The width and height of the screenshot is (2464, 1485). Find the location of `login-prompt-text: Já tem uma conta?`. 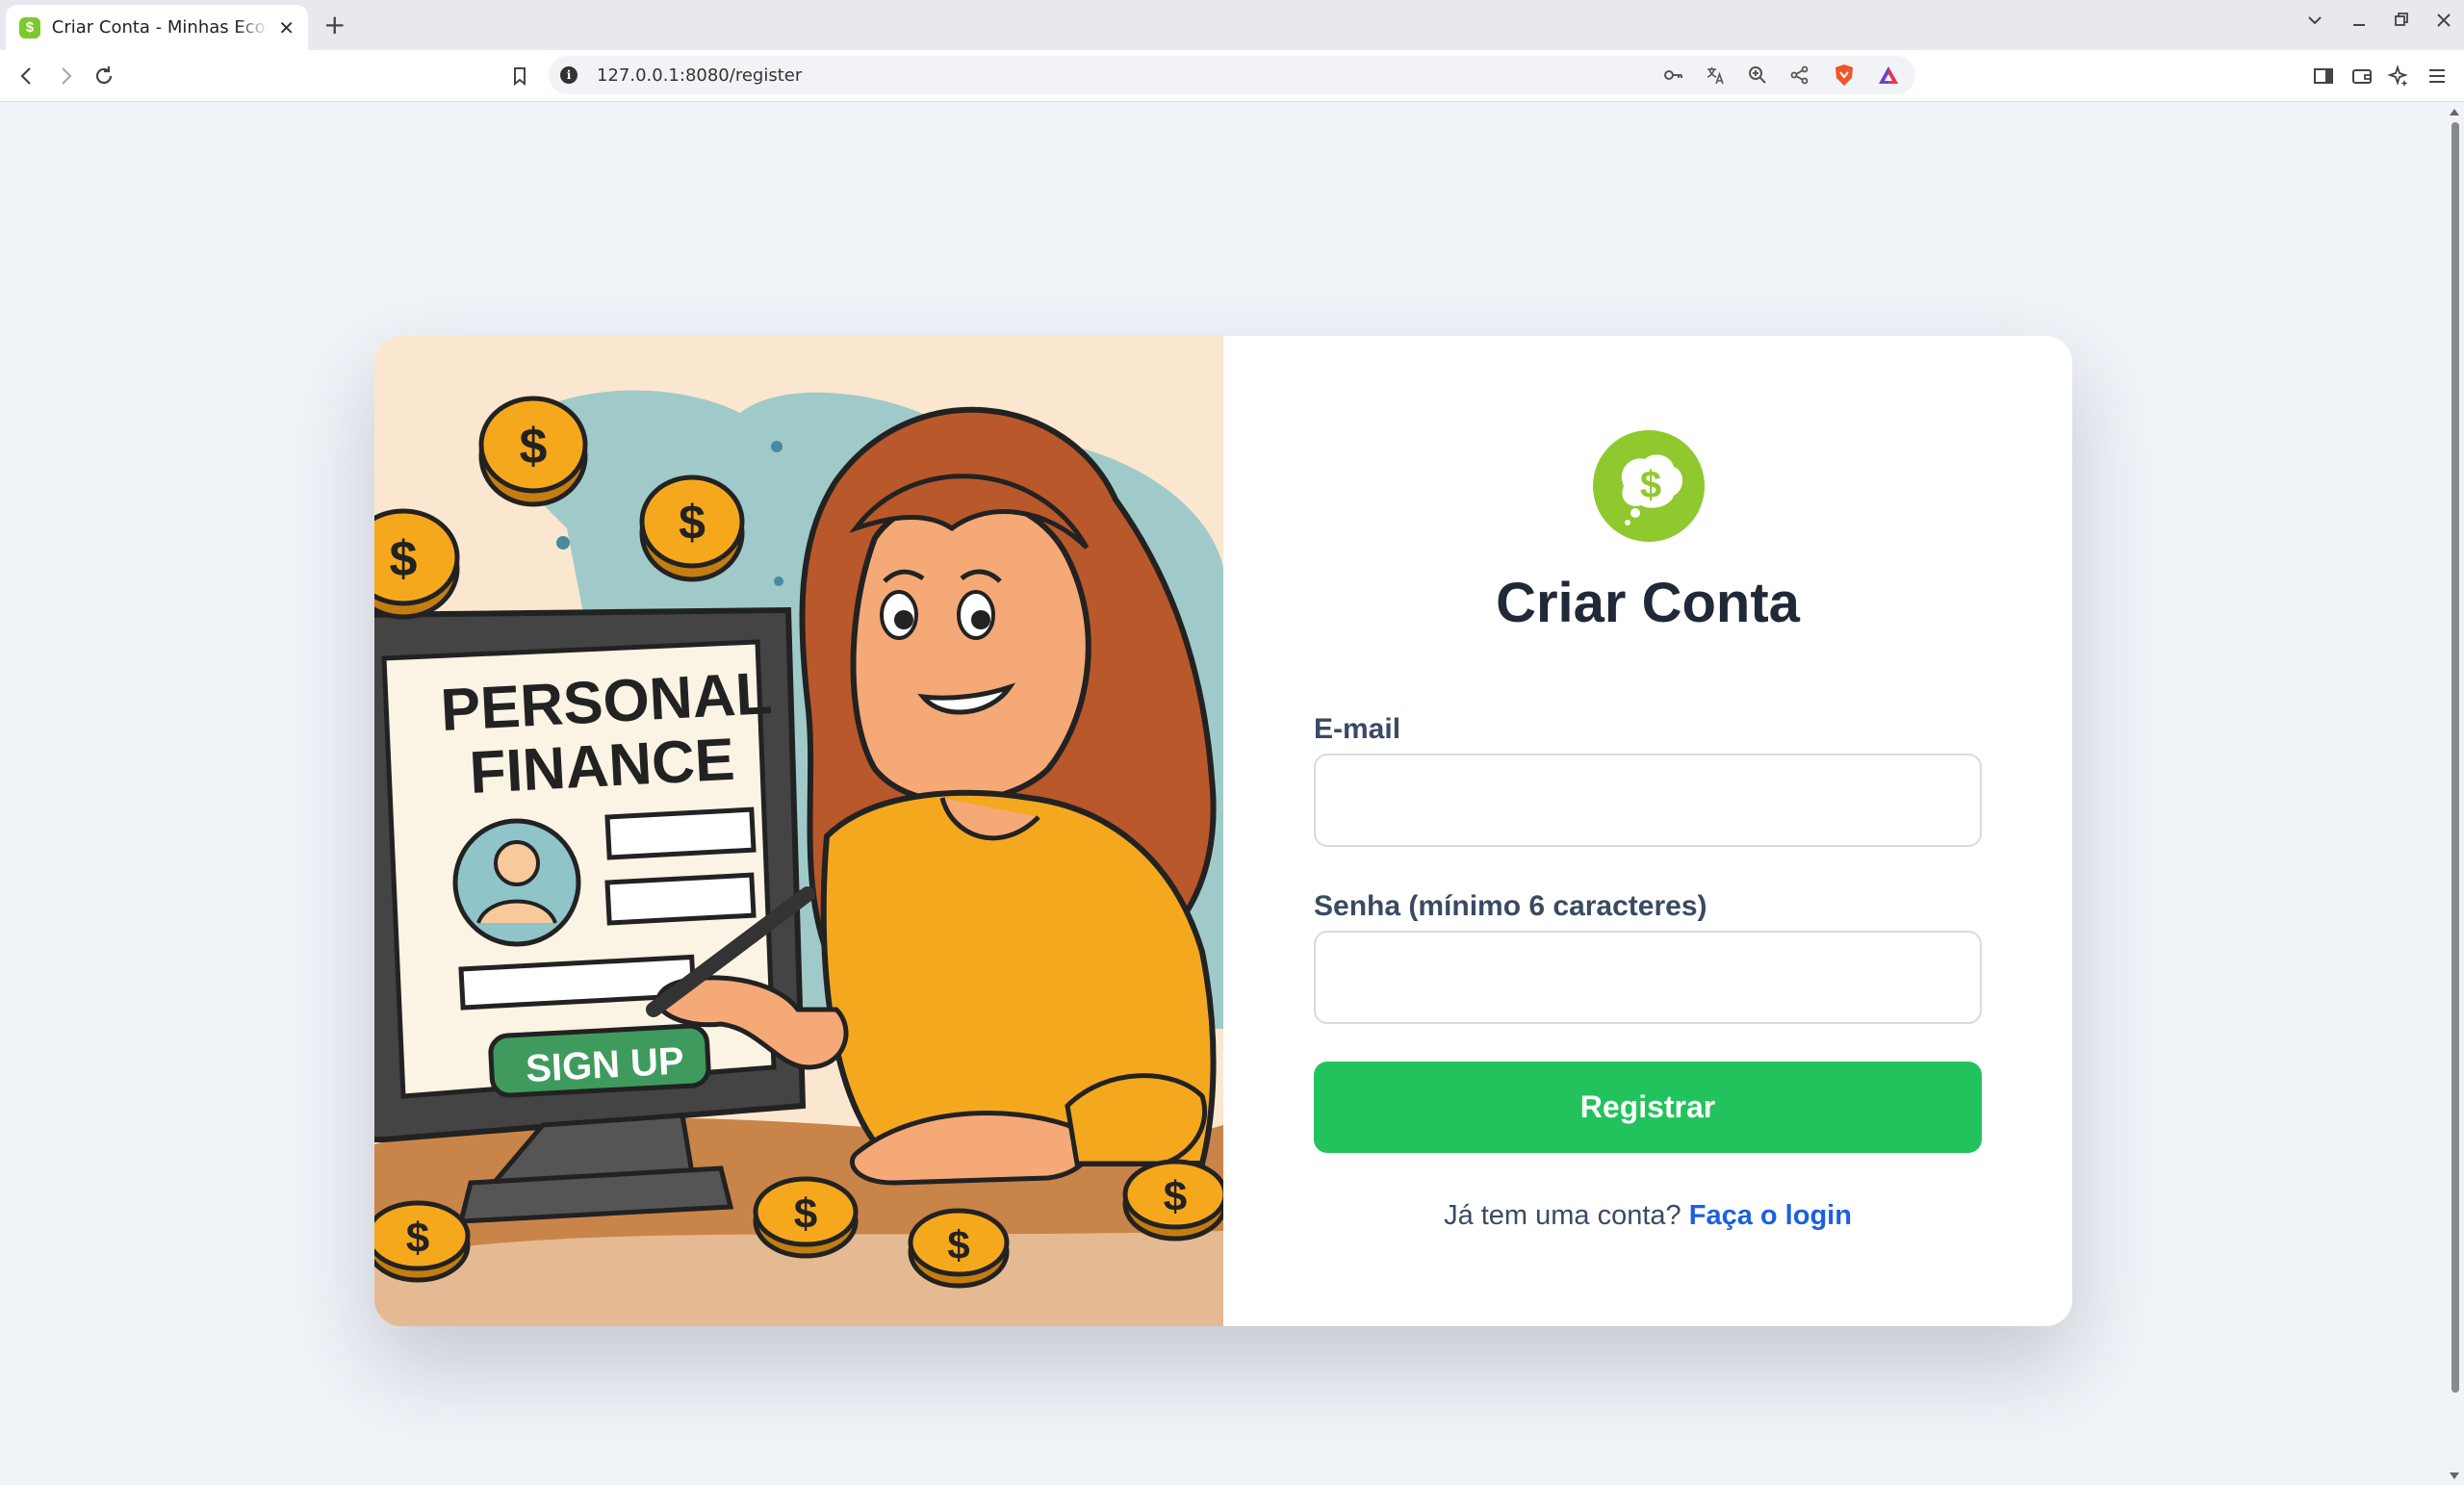

login-prompt-text: Já tem uma conta? is located at coordinates (1566, 1215).